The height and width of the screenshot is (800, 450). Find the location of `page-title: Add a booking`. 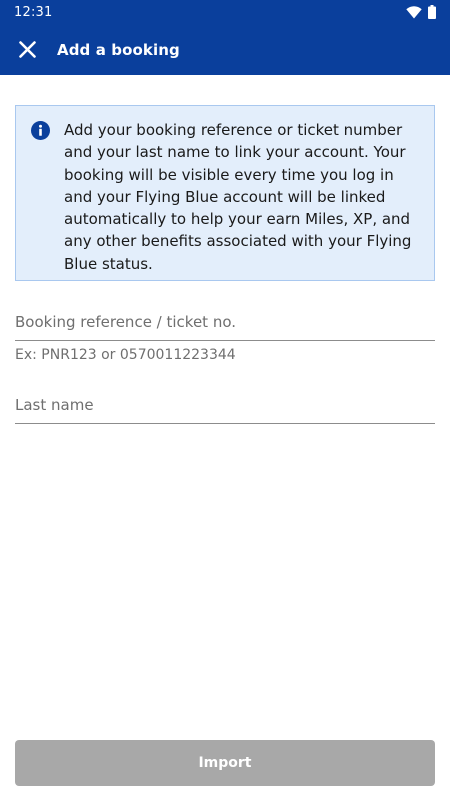

page-title: Add a booking is located at coordinates (118, 49).